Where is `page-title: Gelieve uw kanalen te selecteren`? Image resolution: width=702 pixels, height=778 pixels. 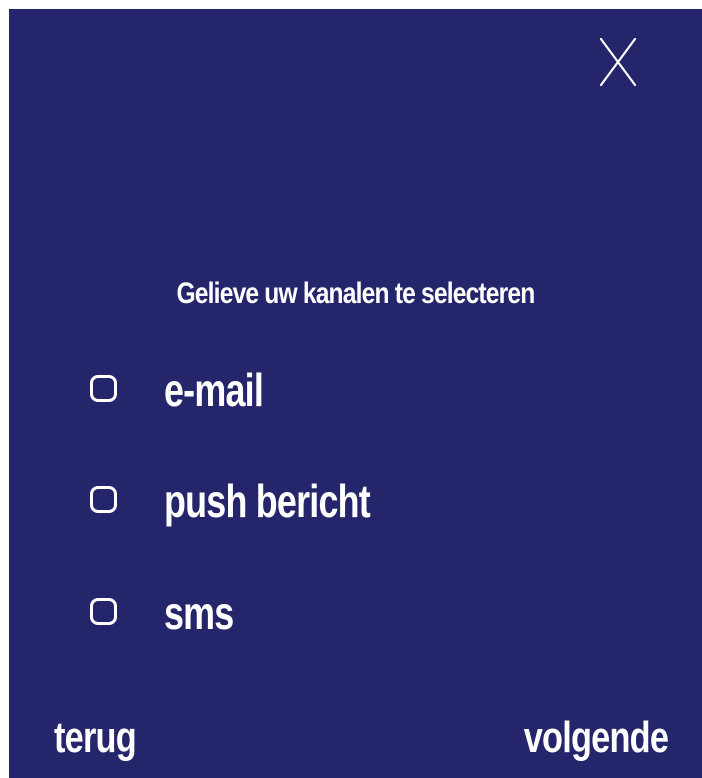 page-title: Gelieve uw kanalen te selecteren is located at coordinates (355, 293).